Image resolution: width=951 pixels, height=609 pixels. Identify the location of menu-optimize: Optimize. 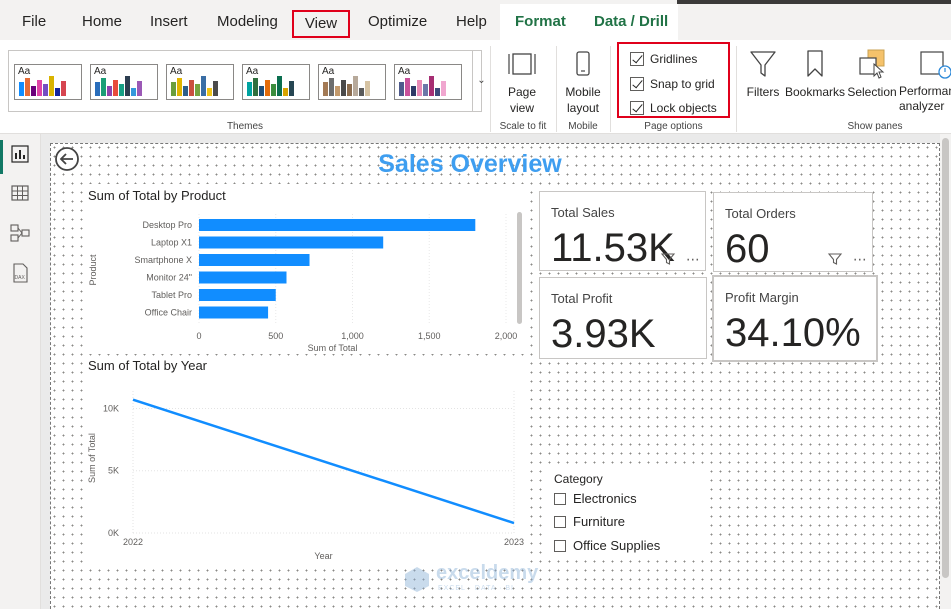
(397, 22).